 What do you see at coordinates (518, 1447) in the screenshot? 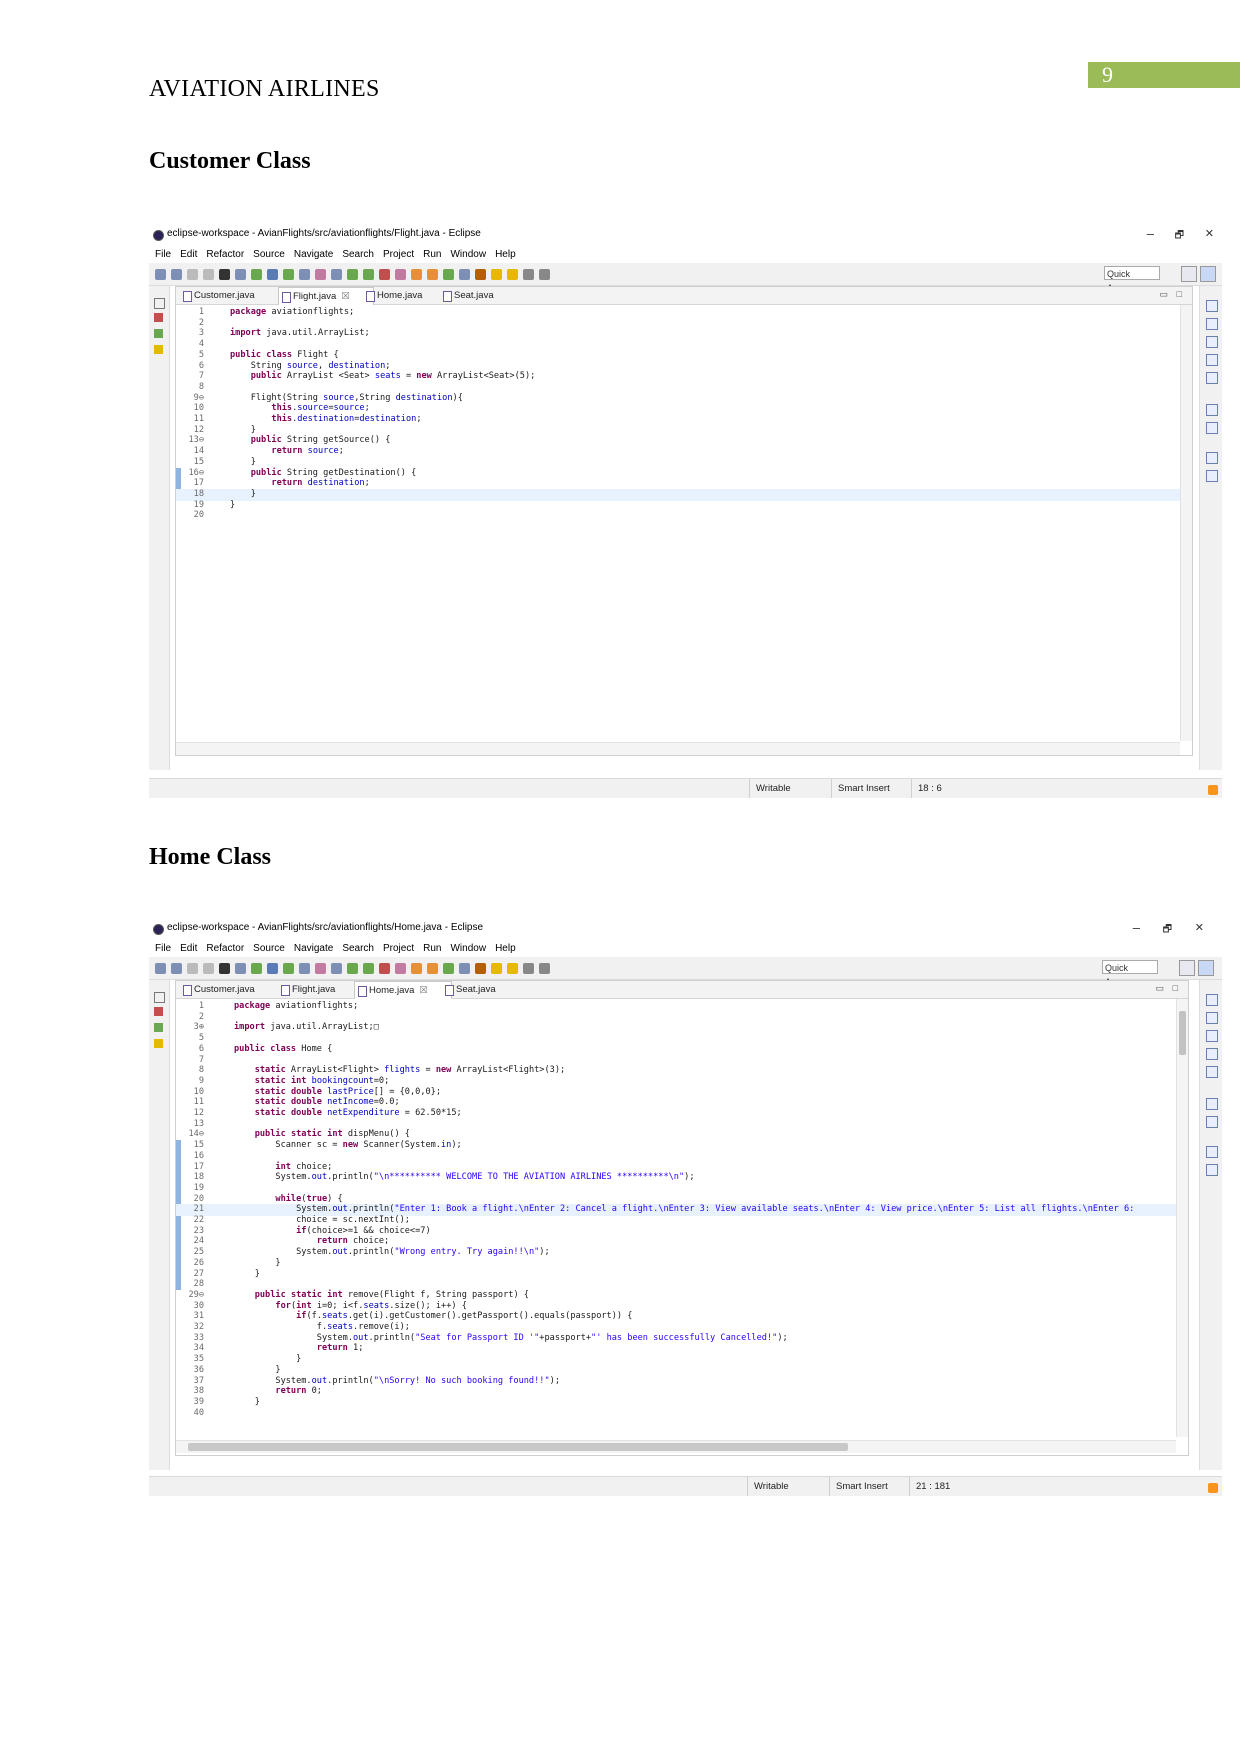
I see `horizontal-scrollbar-thumb` at bounding box center [518, 1447].